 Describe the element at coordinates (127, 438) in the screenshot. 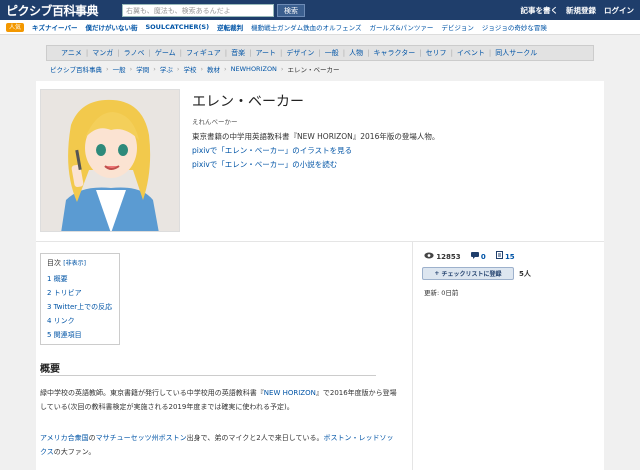

I see `massachusetts-link: マサチューセッツ州` at that location.